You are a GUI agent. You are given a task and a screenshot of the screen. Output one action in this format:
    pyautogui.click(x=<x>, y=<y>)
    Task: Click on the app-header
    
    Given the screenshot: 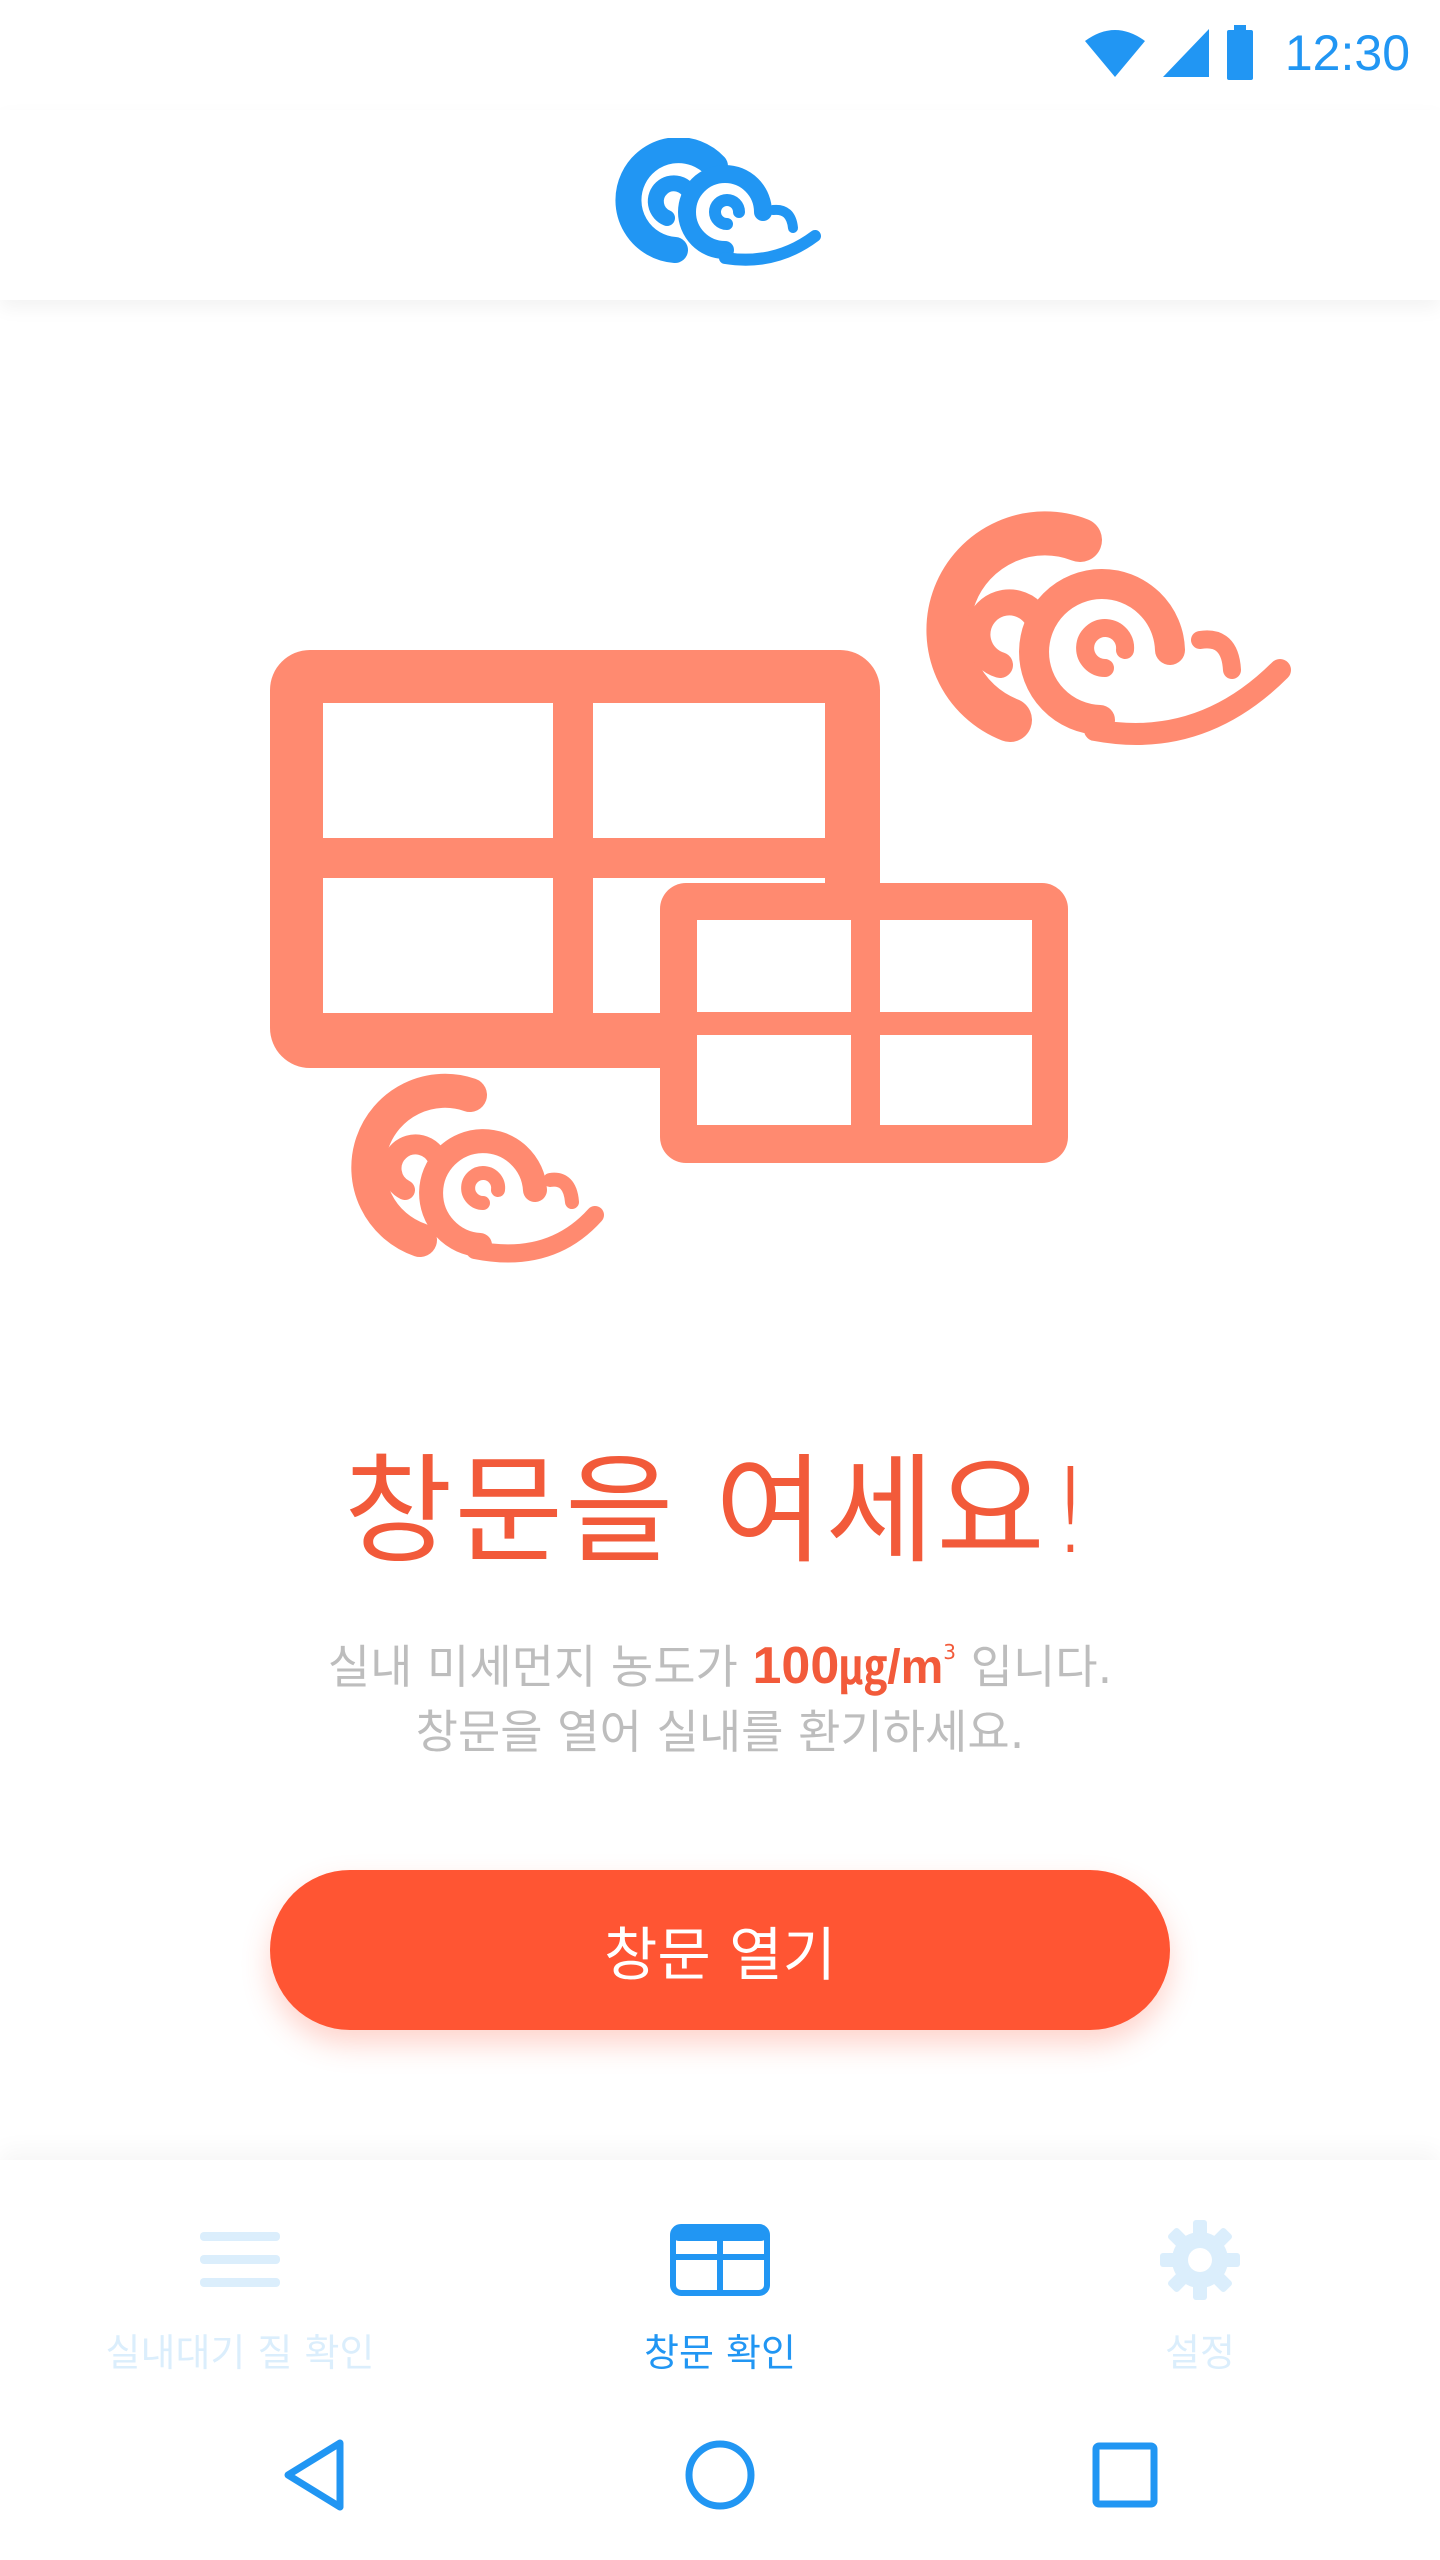 What is the action you would take?
    pyautogui.click(x=720, y=205)
    